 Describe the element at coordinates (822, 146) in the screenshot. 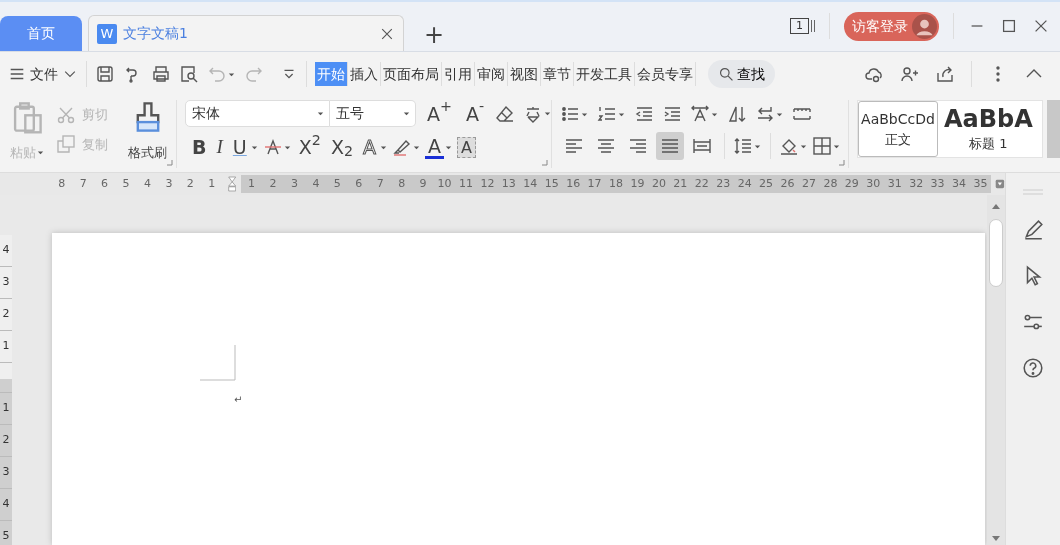

I see `borders-icon` at that location.